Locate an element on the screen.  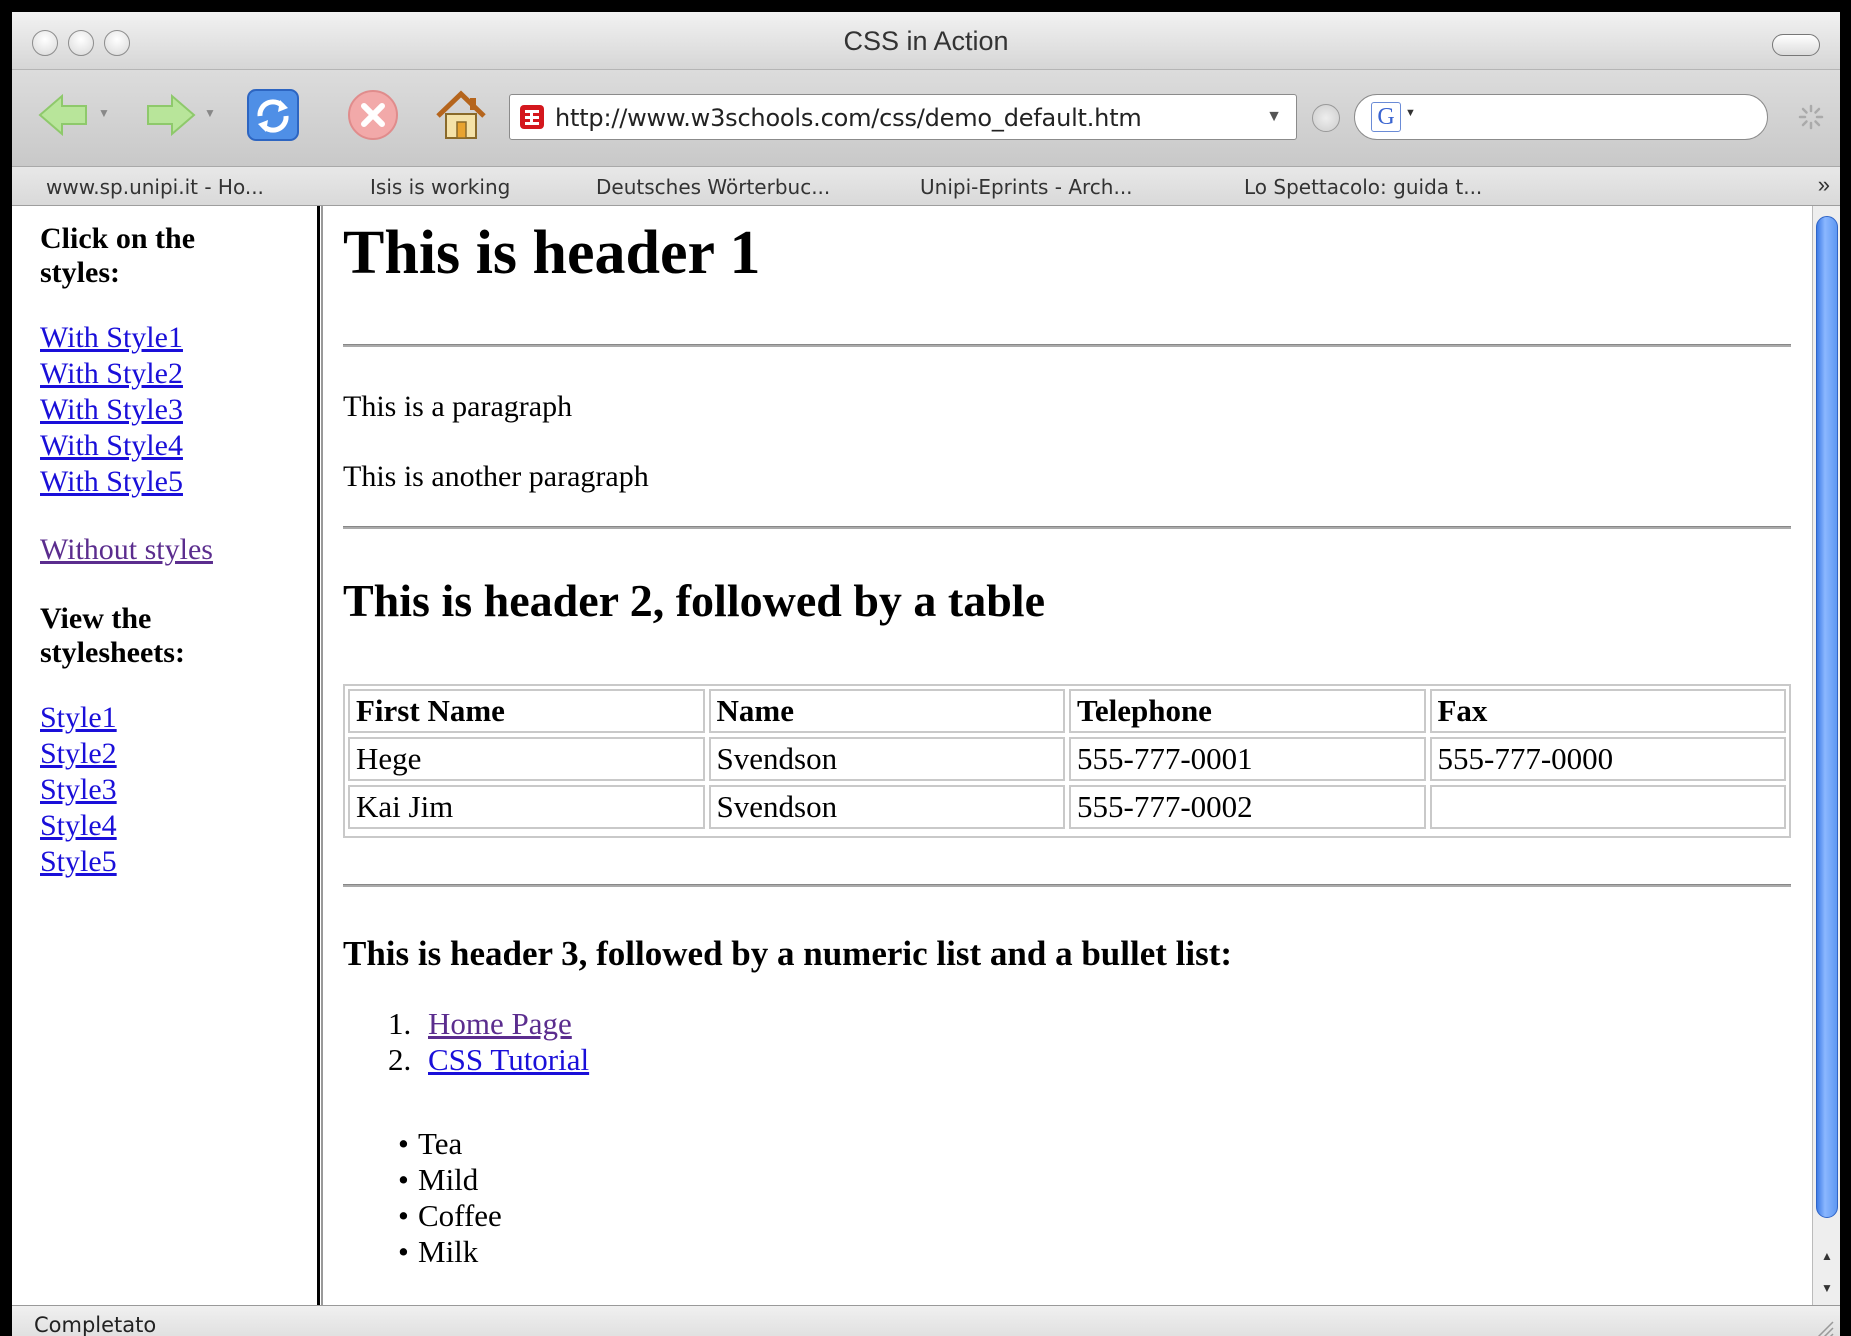
header-1: This is header 1 is located at coordinates (552, 253).